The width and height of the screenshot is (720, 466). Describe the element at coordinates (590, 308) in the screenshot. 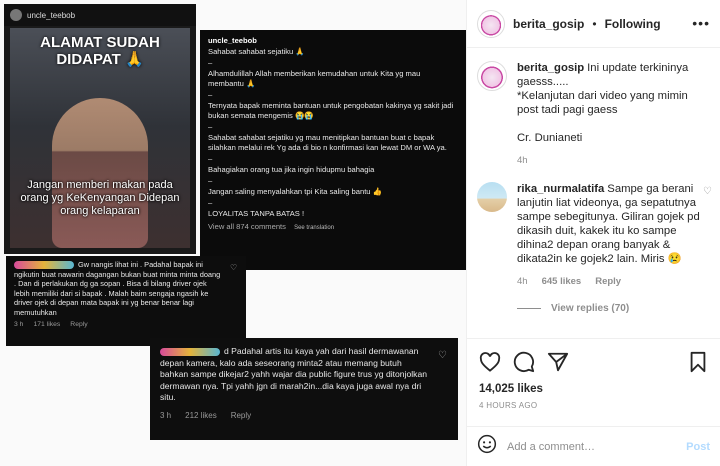

I see `view-replies-label: View replies (70)` at that location.